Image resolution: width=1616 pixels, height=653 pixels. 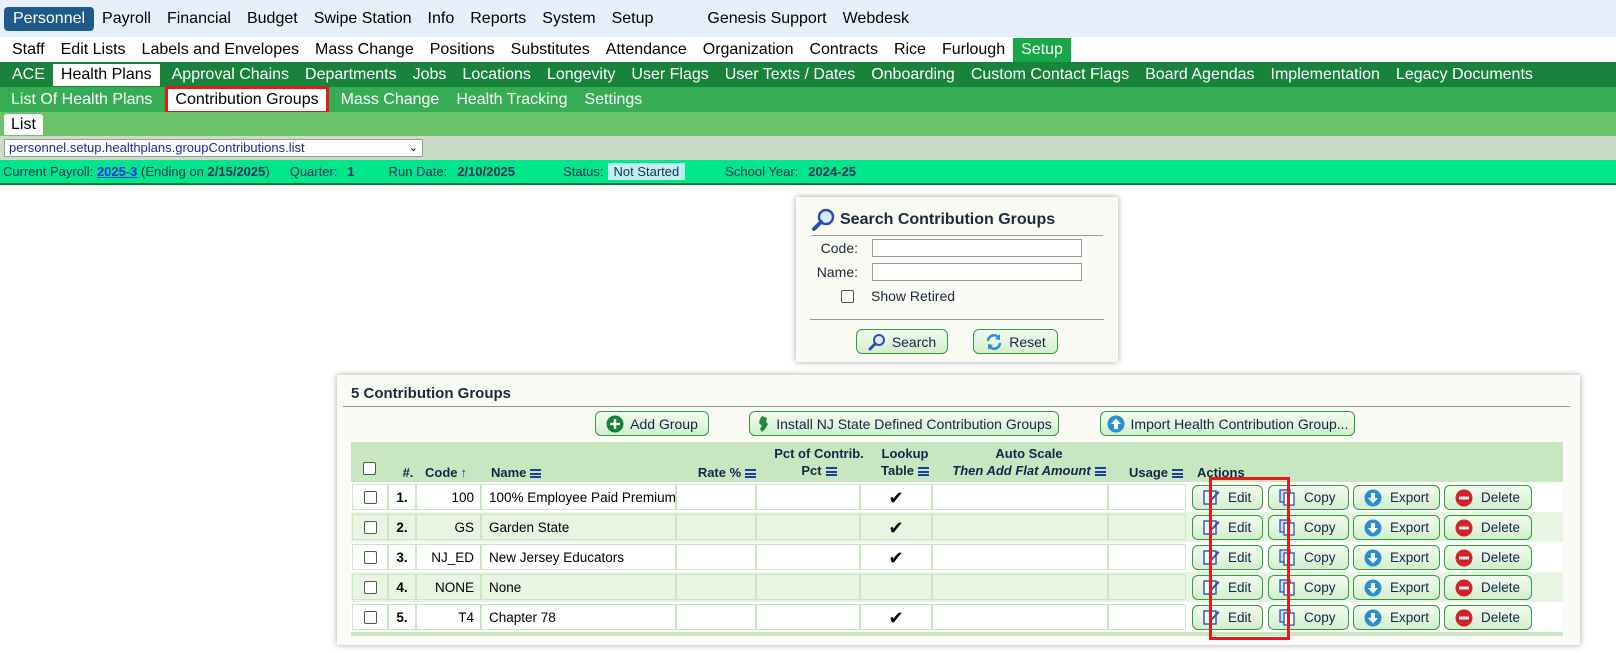 I want to click on nav-info: Info, so click(x=441, y=19).